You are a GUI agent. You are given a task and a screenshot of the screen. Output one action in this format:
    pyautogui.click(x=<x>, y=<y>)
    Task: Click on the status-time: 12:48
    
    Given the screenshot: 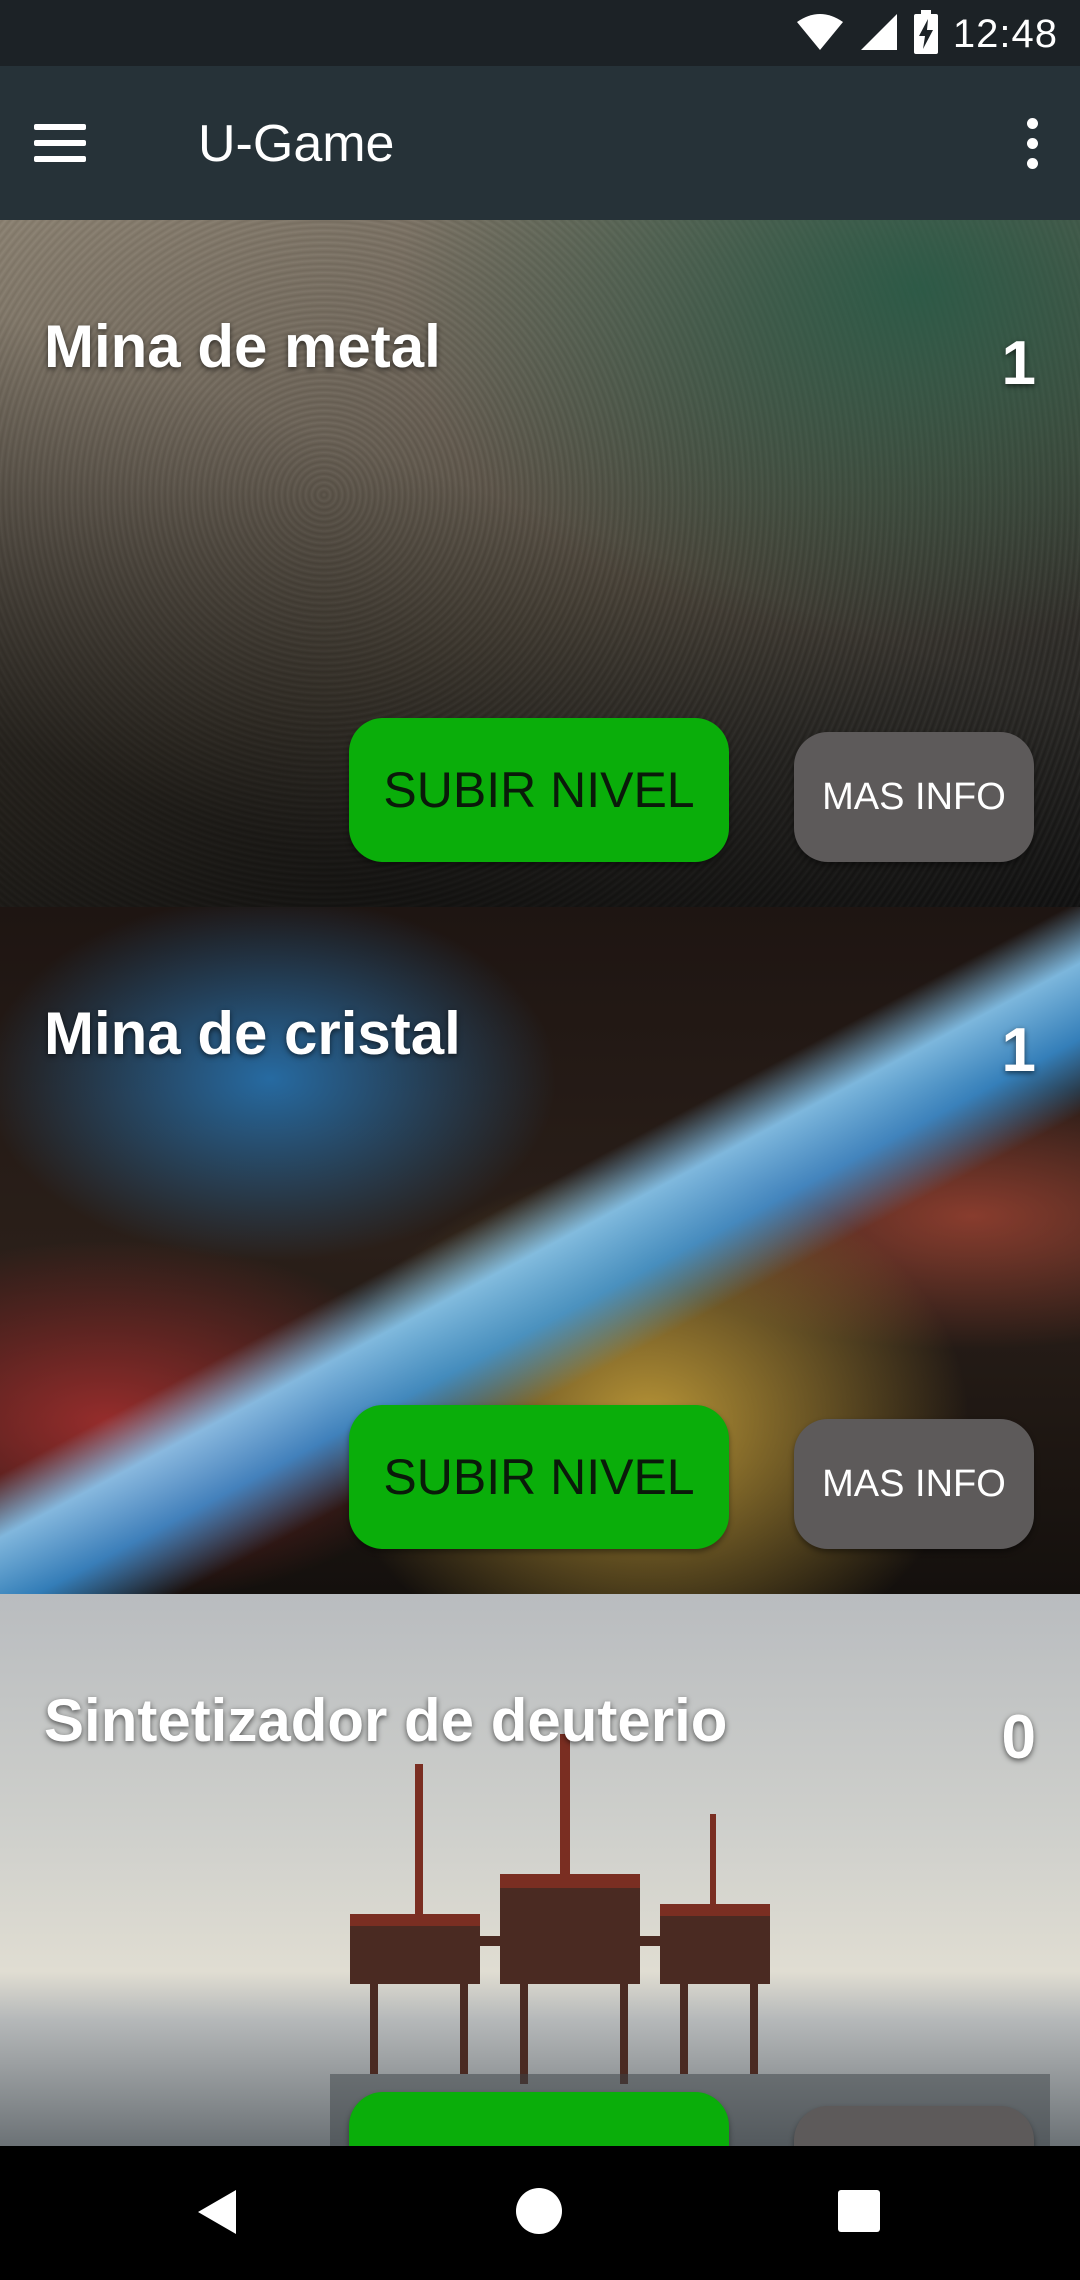 What is the action you would take?
    pyautogui.click(x=1005, y=33)
    